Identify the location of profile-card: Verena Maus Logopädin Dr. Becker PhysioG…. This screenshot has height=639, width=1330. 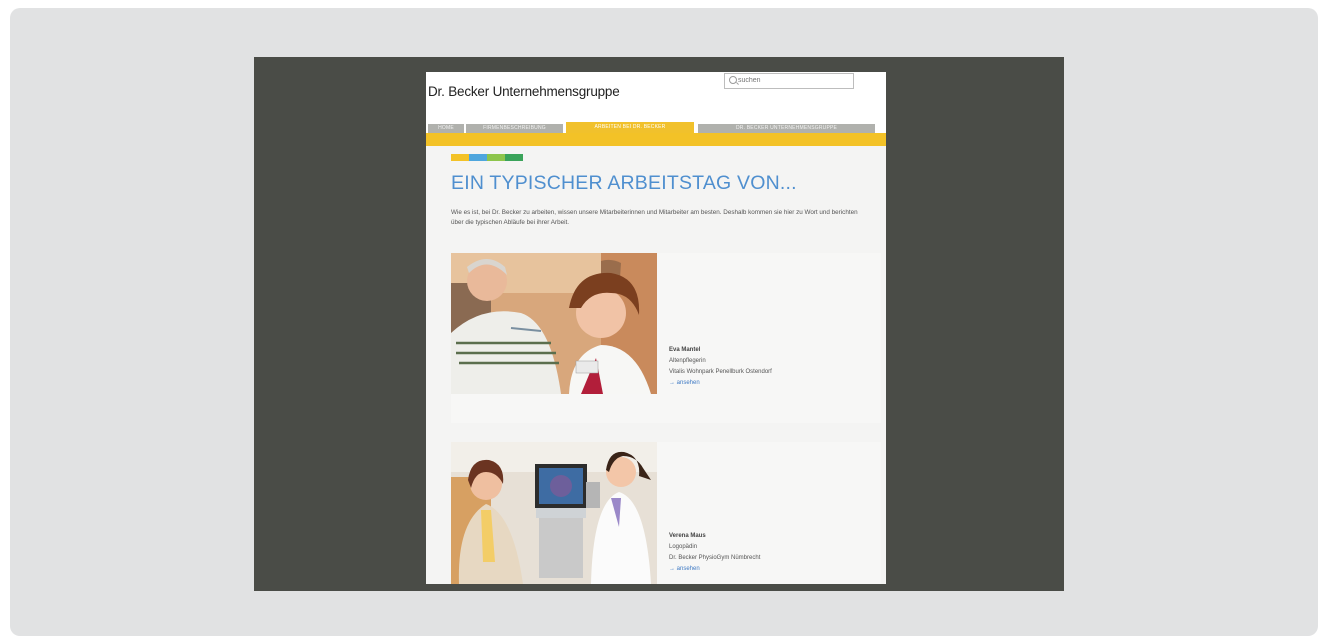
(666, 513).